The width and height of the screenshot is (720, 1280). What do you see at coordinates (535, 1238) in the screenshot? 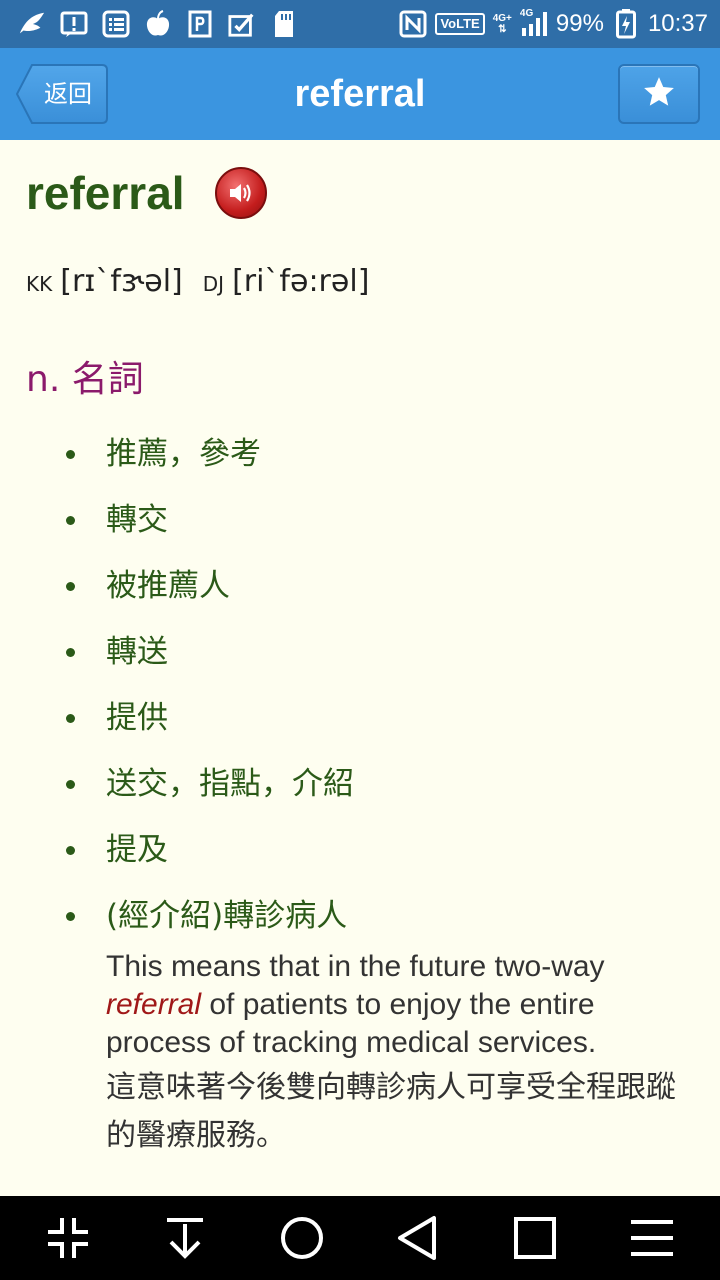
I see `recents-icon` at bounding box center [535, 1238].